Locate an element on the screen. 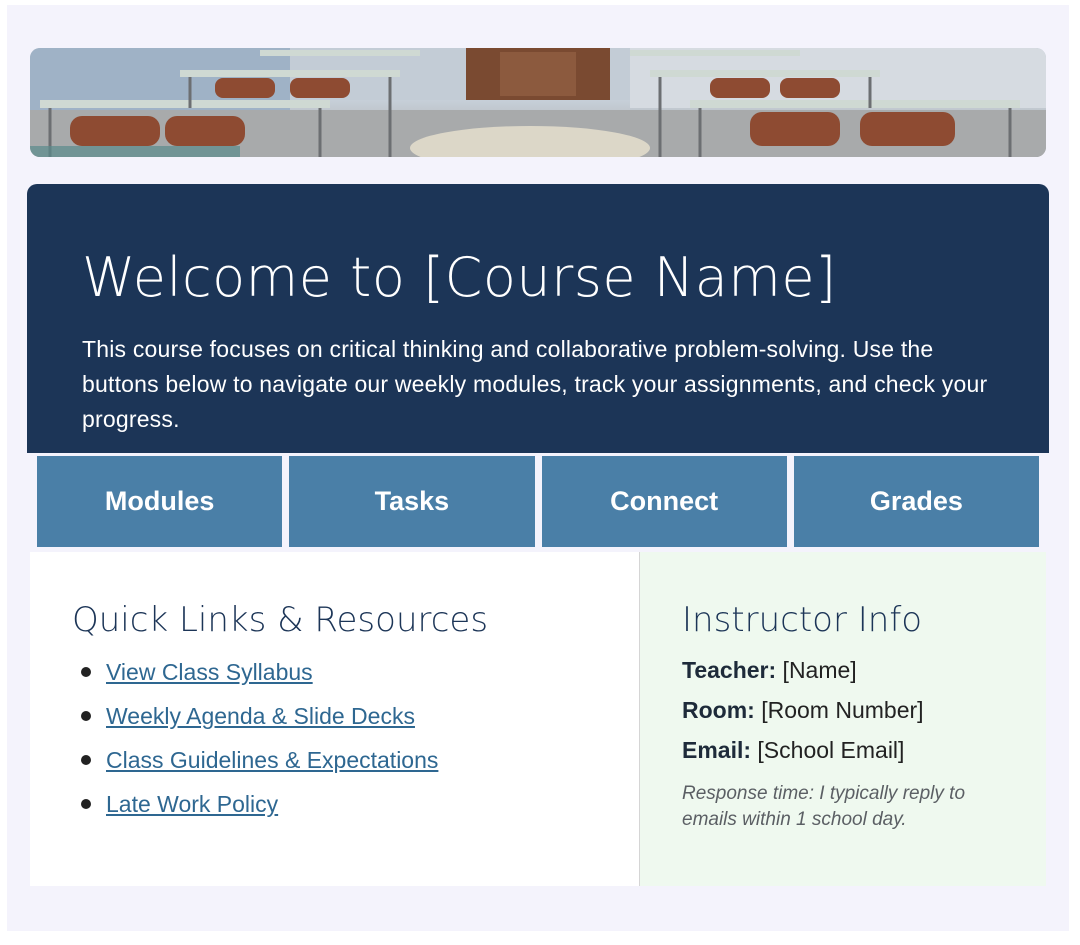  email-label: Email: is located at coordinates (717, 750).